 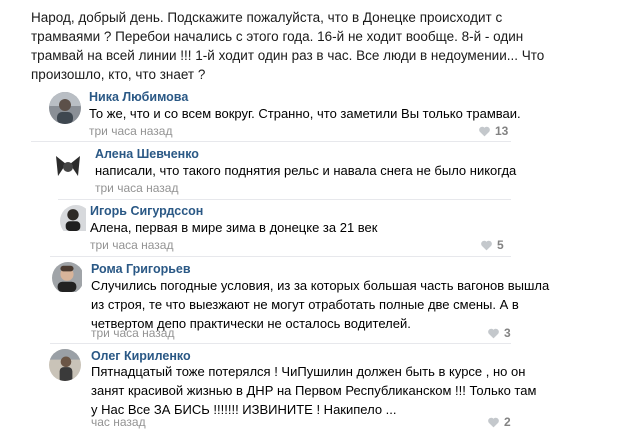 I want to click on comment-author: Игорь Сигурдссон, so click(x=146, y=211).